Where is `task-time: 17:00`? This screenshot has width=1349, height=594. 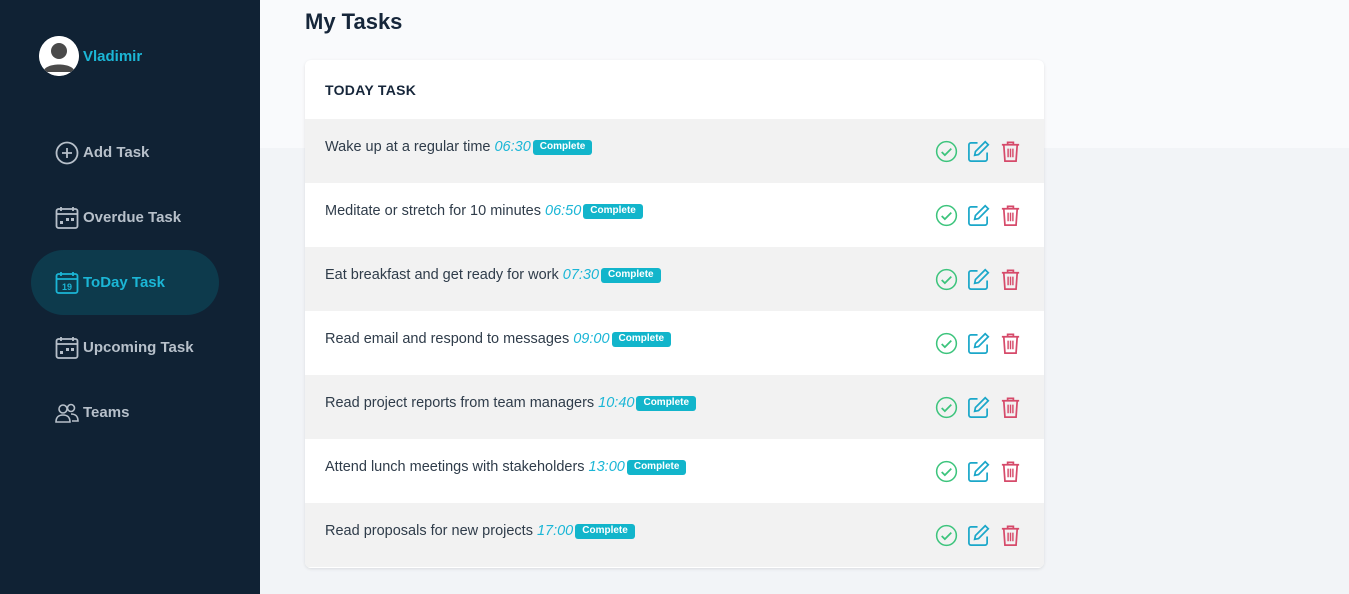 task-time: 17:00 is located at coordinates (555, 531).